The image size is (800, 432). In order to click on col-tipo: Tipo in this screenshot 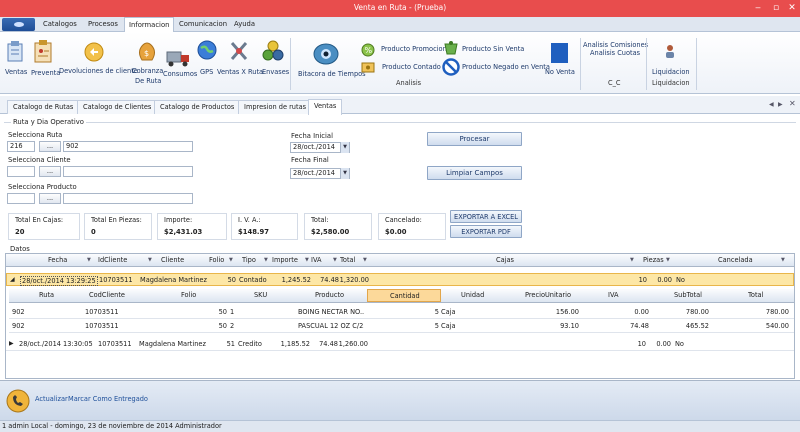, I will do `click(249, 260)`.